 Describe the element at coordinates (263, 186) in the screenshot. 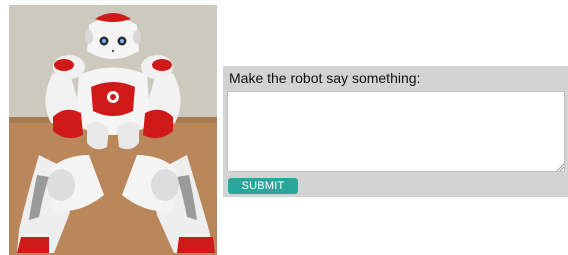

I see `submit-button: SUBMIT` at that location.